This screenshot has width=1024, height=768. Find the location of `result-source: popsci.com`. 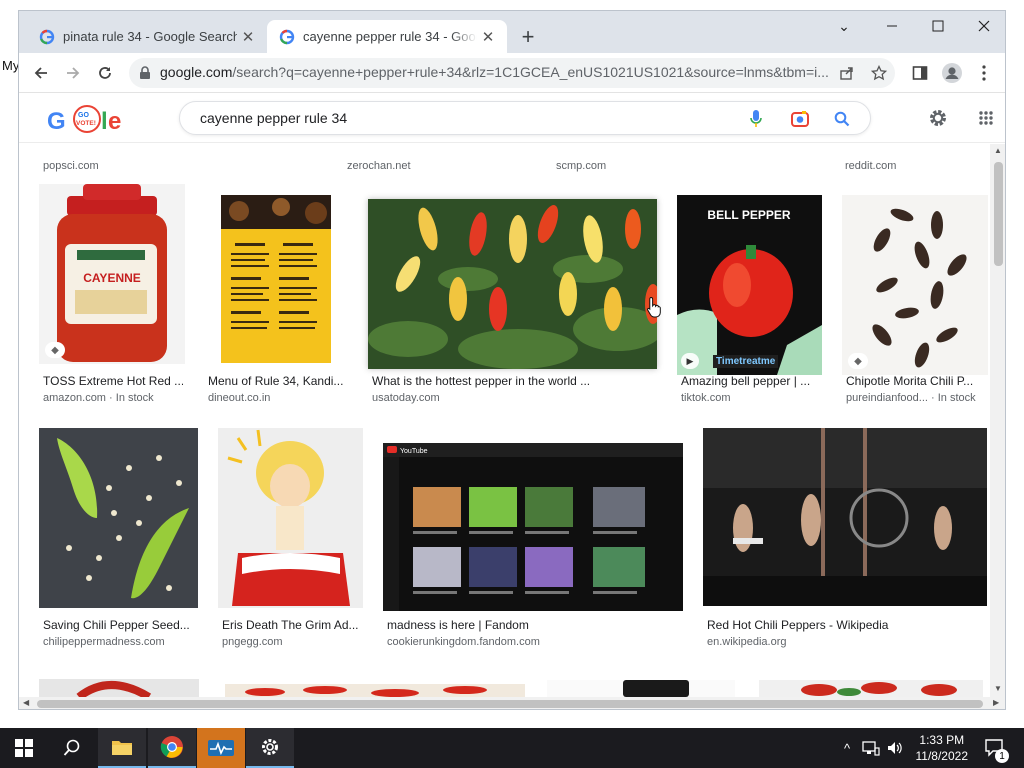

result-source: popsci.com is located at coordinates (71, 166).